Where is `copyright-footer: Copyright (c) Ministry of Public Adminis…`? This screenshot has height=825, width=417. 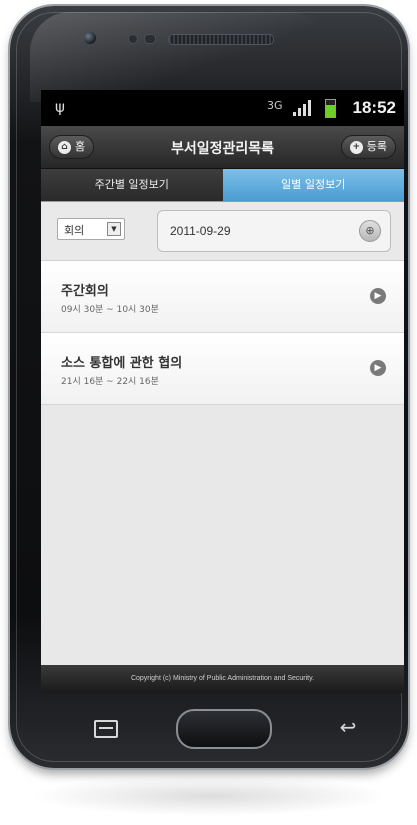
copyright-footer: Copyright (c) Ministry of Public Adminis… is located at coordinates (222, 679).